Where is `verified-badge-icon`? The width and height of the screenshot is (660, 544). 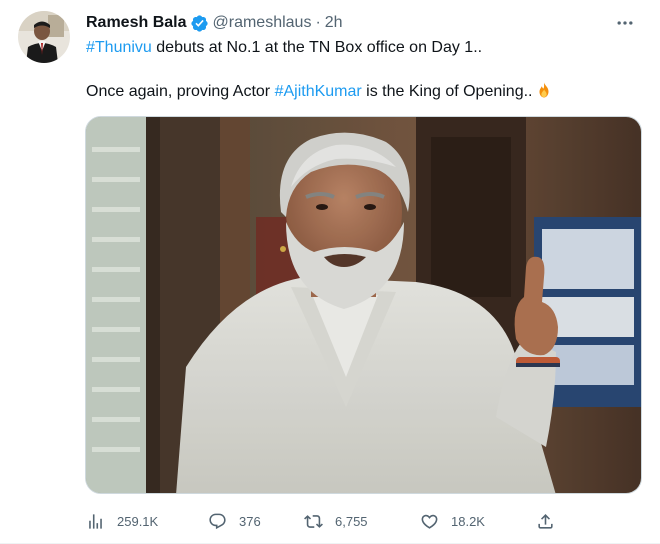 verified-badge-icon is located at coordinates (199, 23).